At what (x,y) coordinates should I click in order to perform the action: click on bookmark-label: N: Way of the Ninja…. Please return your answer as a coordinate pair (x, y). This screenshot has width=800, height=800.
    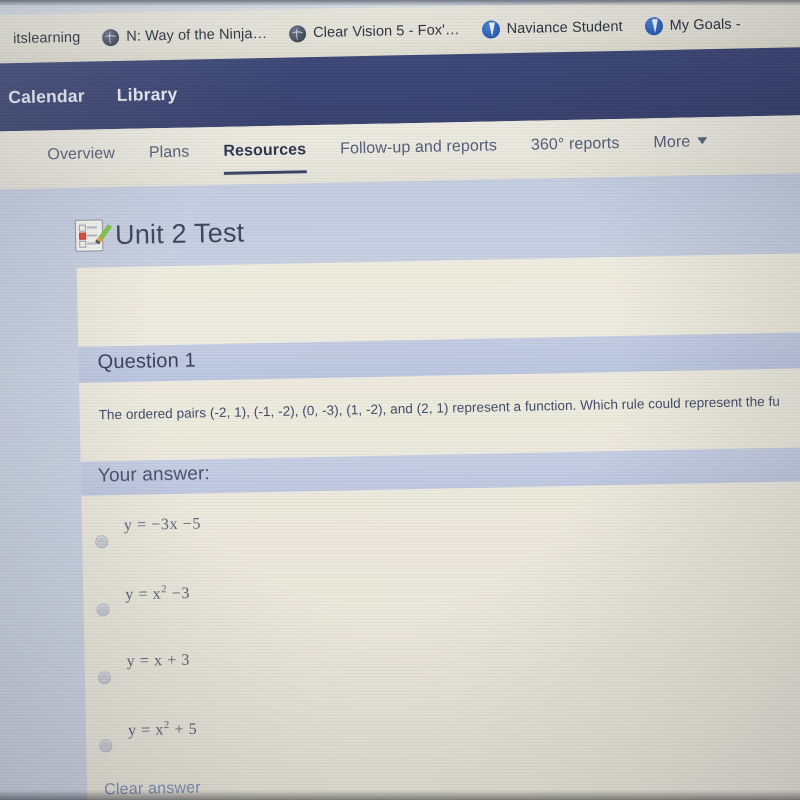
    Looking at the image, I should click on (197, 35).